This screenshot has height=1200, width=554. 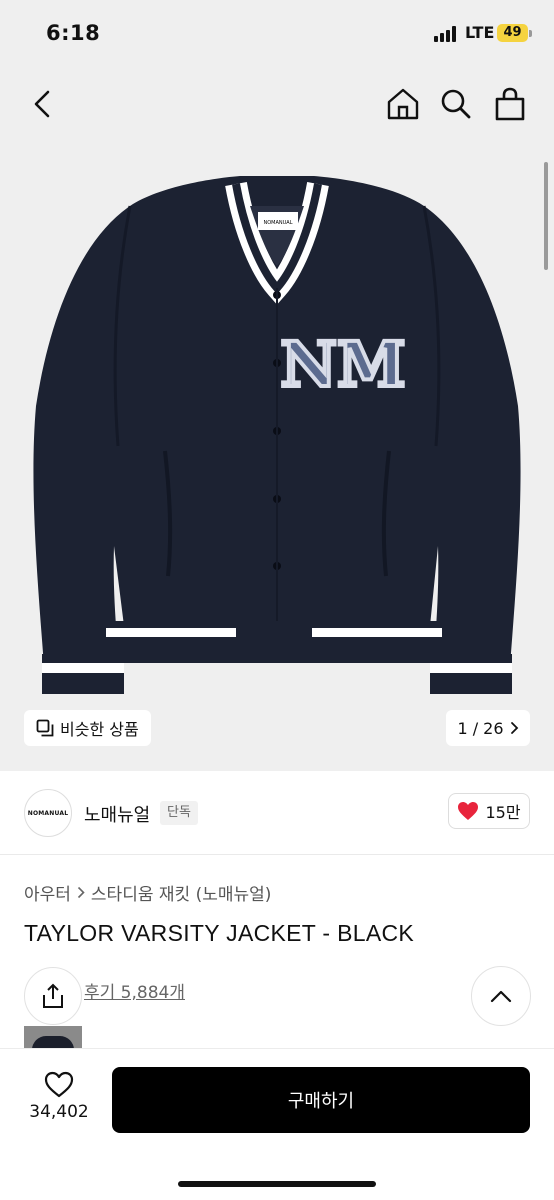 I want to click on share-icon, so click(x=53, y=995).